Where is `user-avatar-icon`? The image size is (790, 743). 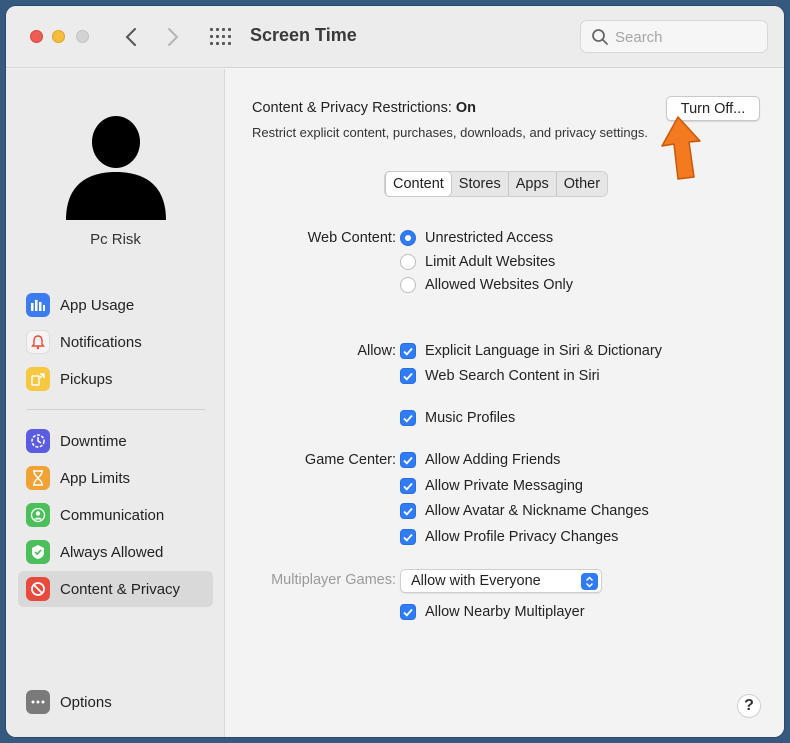
user-avatar-icon is located at coordinates (116, 168).